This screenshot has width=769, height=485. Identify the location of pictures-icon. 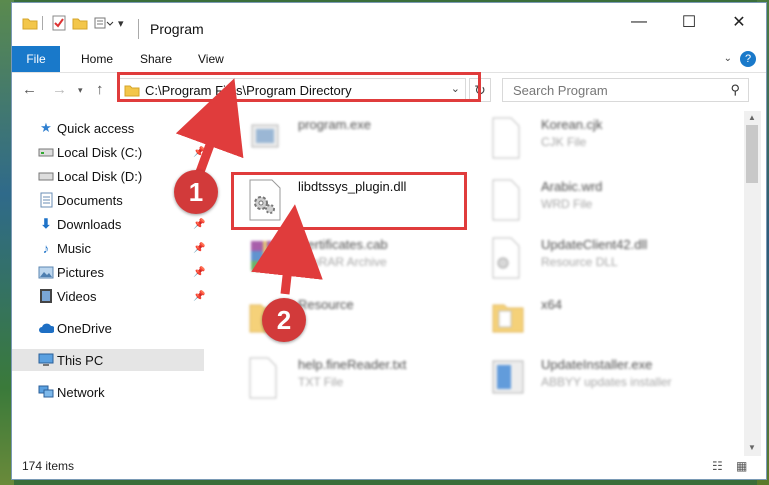
(46, 272).